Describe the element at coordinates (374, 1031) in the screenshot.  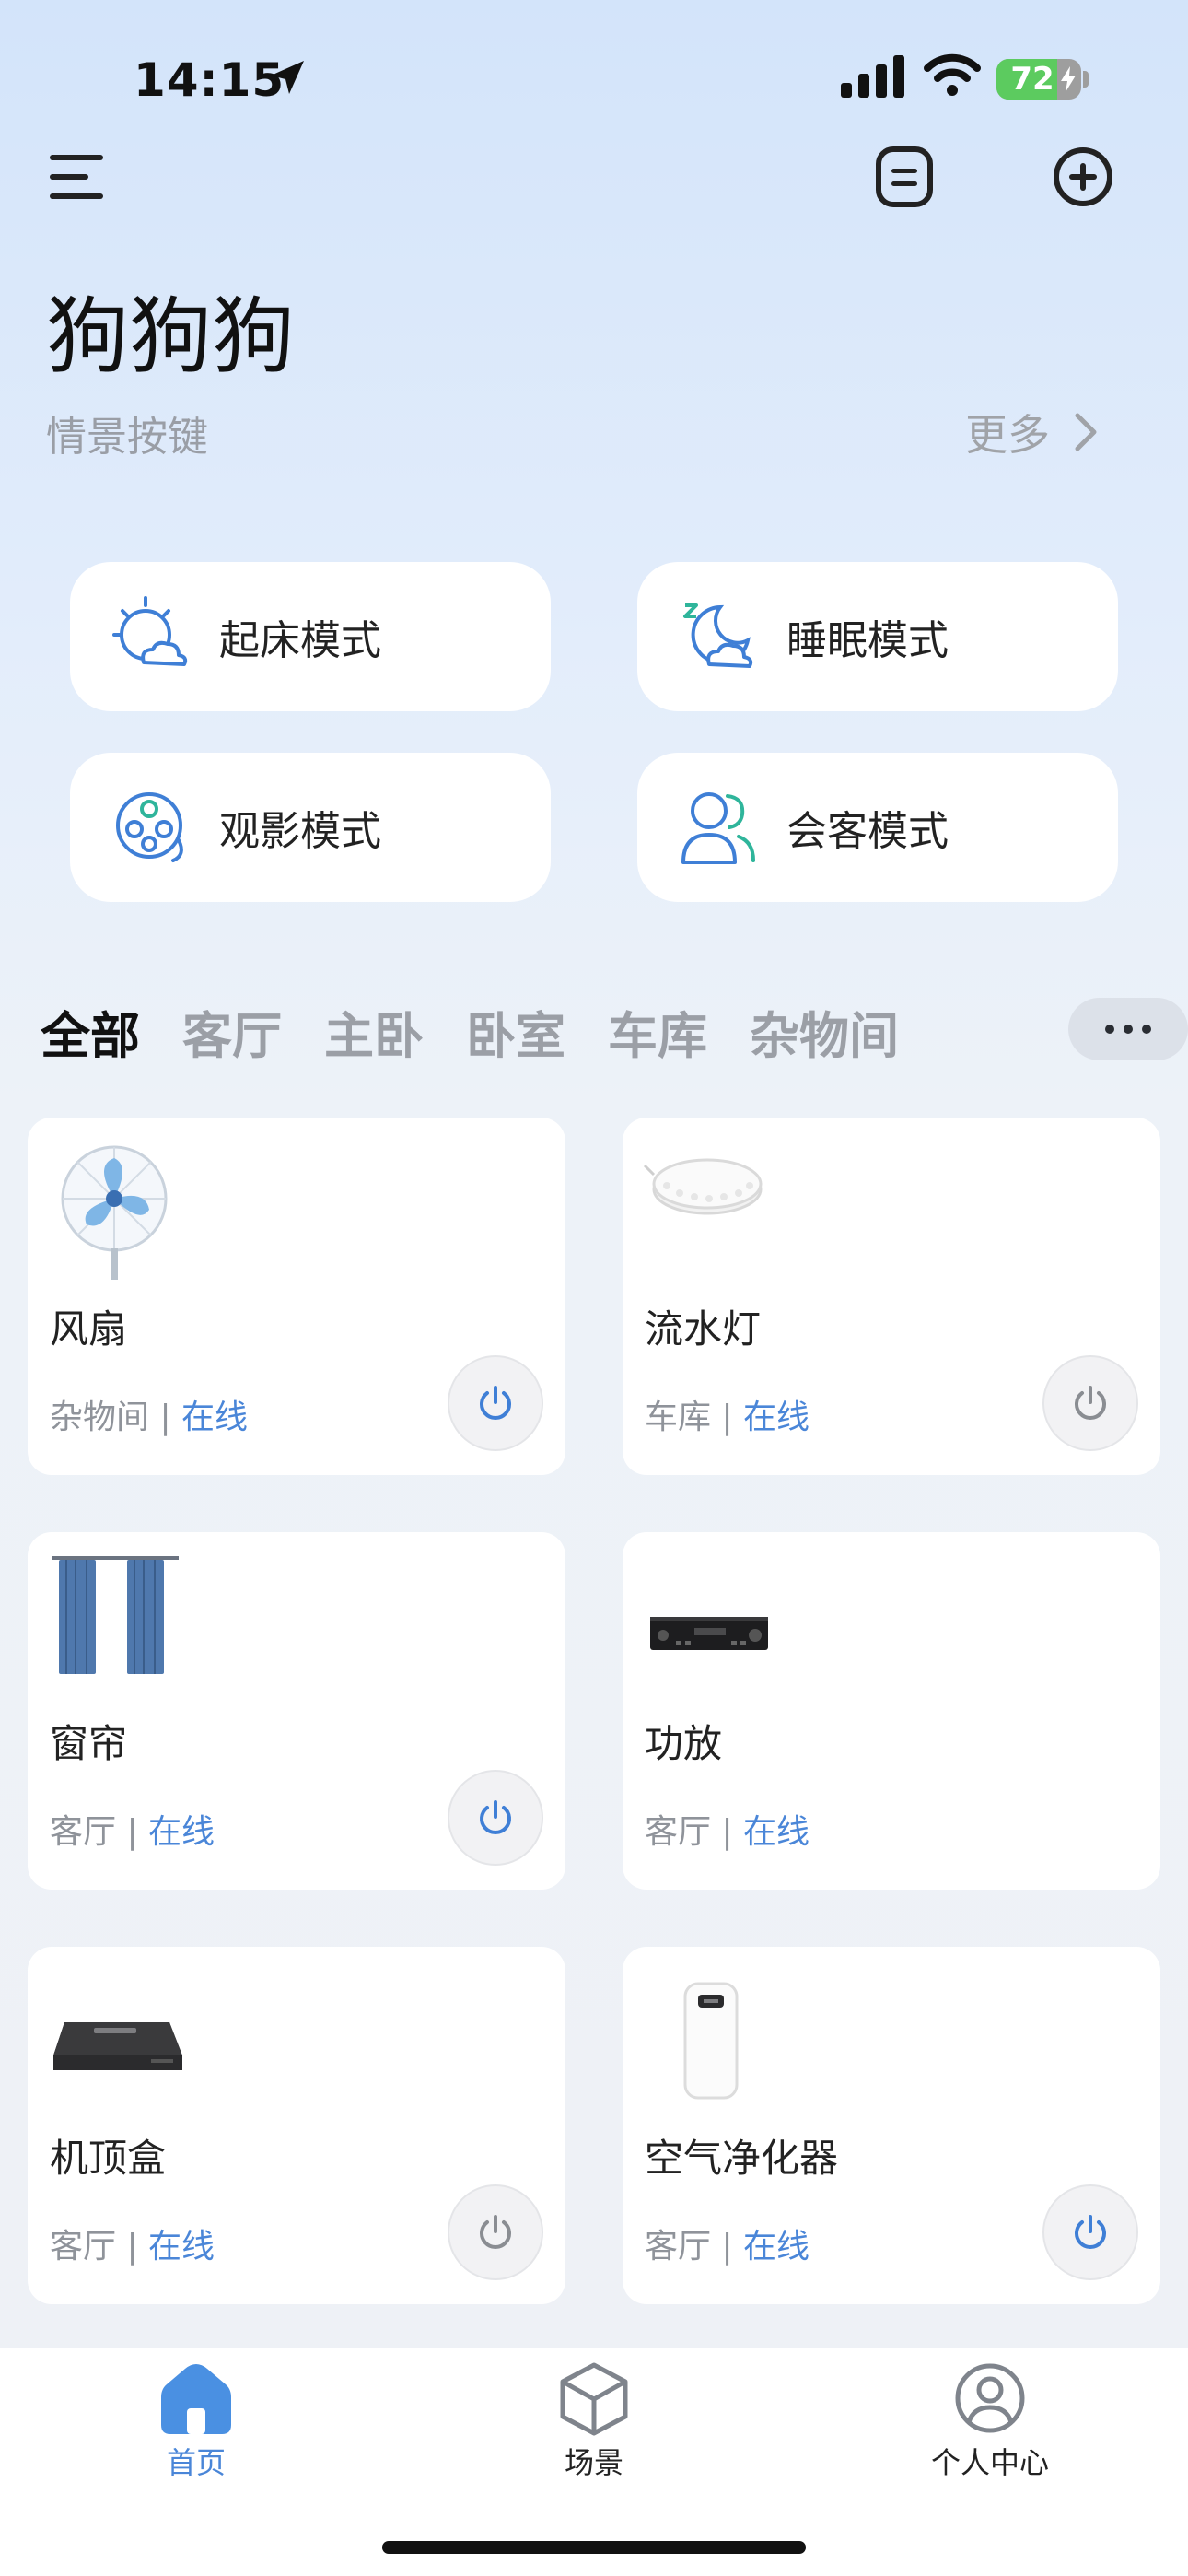
I see `tab-master-bedroom: 主卧` at that location.